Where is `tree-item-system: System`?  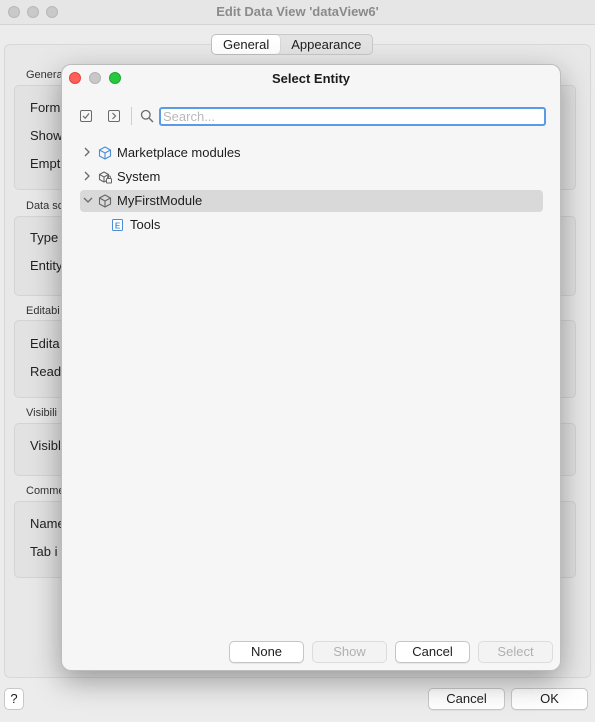
tree-item-system: System is located at coordinates (311, 177).